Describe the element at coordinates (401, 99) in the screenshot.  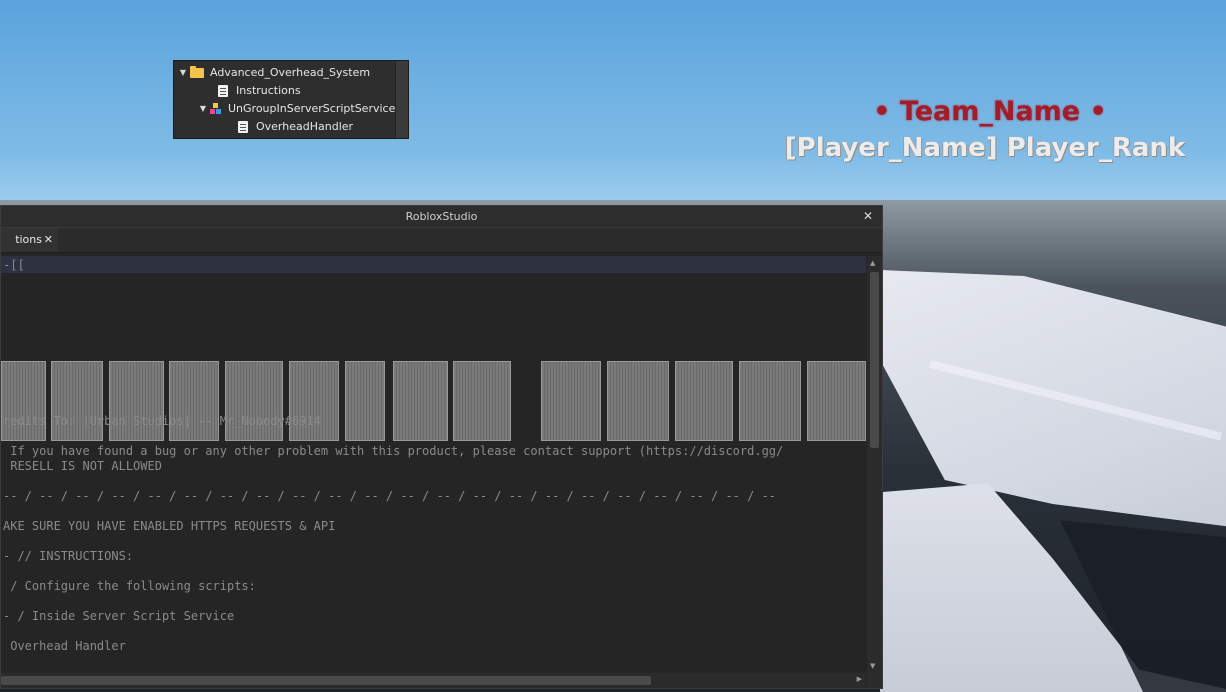
I see `explorer-scrollbar` at that location.